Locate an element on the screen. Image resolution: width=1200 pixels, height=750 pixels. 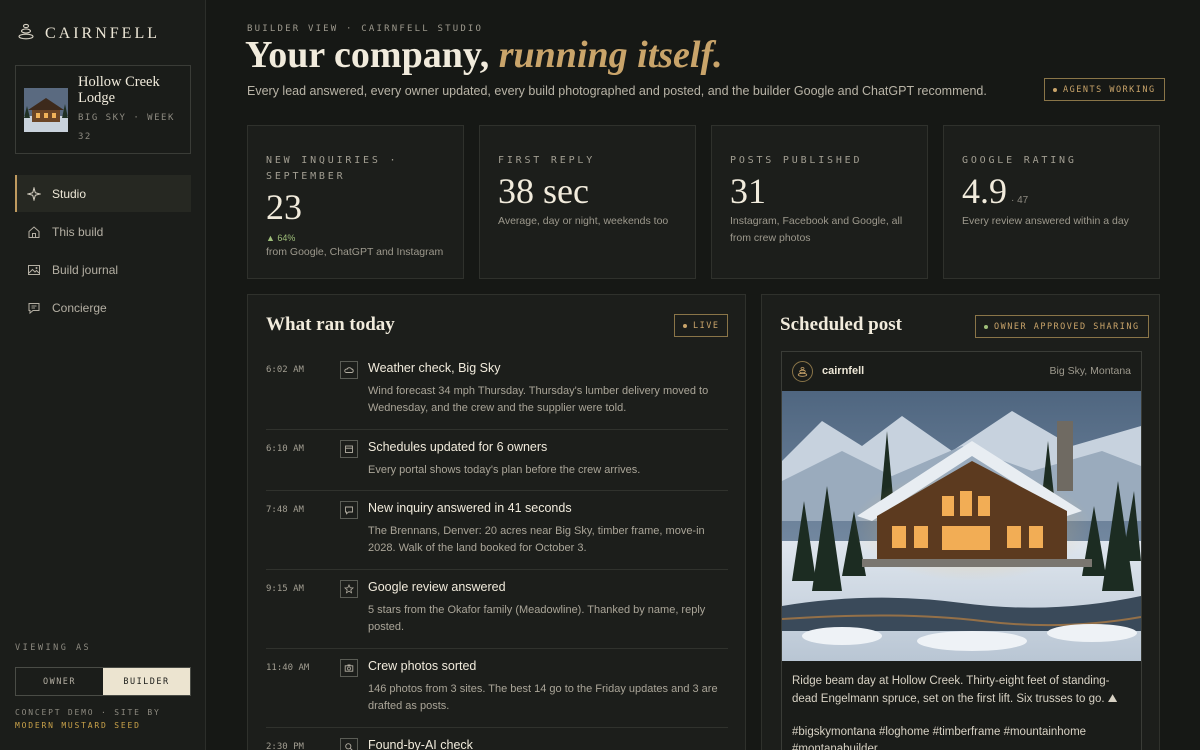
agents-working-badge: AGENTS WORKING is located at coordinates (1104, 89).